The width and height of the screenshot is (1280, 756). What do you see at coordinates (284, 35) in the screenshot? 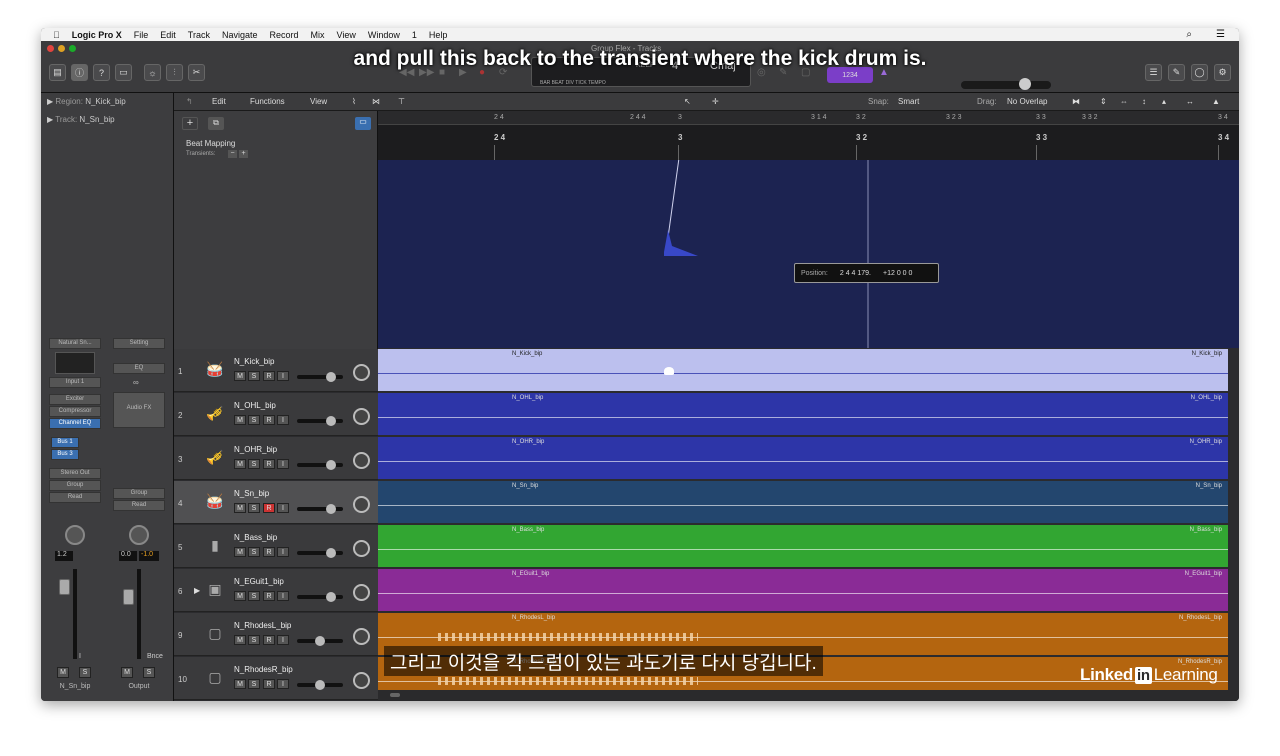
I see `menu-record: Record` at bounding box center [284, 35].